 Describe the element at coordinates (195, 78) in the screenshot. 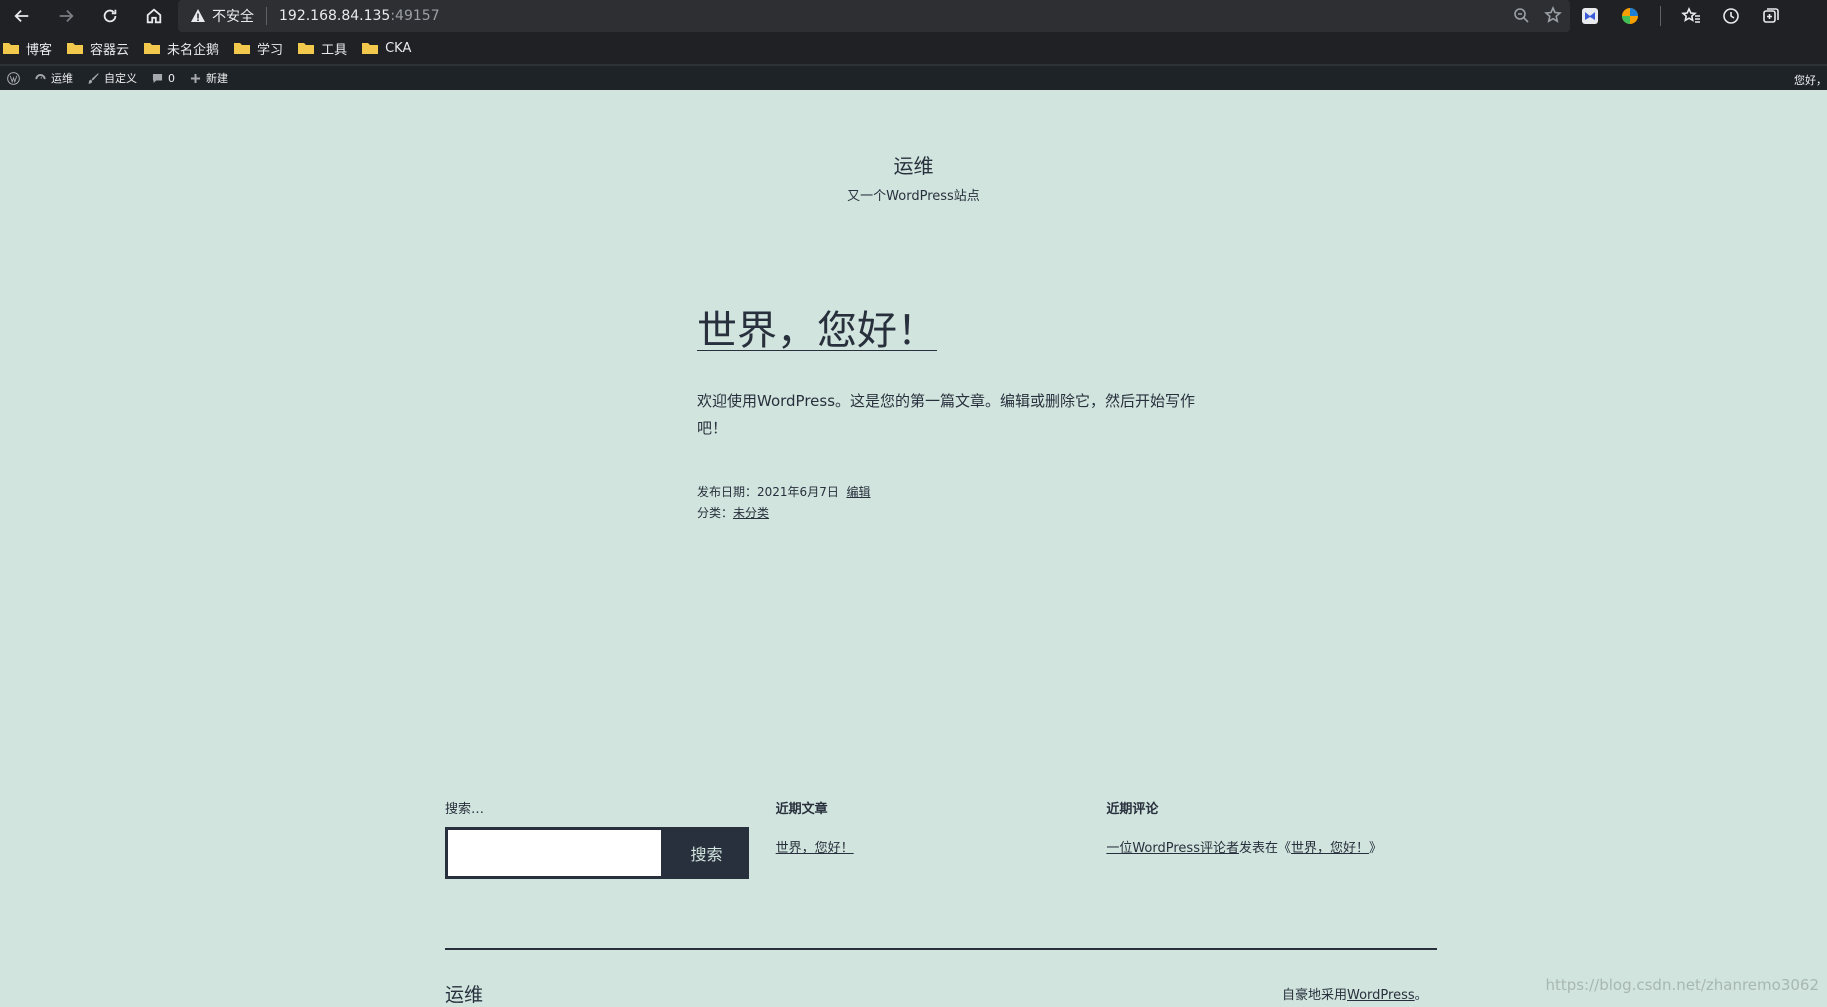

I see `plus-icon` at that location.